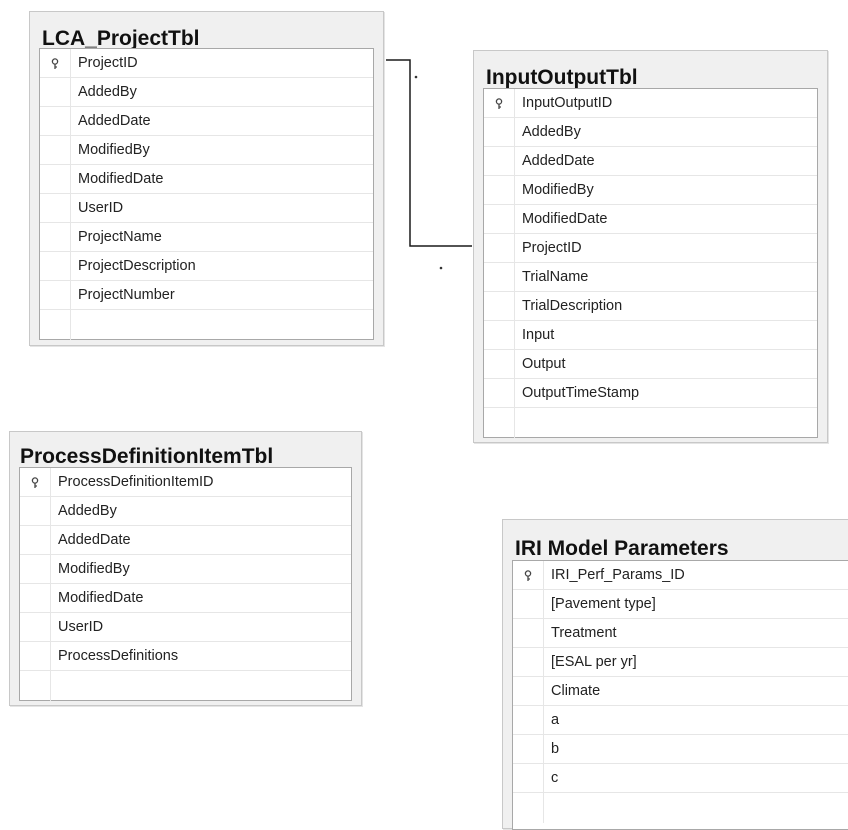 This screenshot has height=830, width=848. Describe the element at coordinates (650, 103) in the screenshot. I see `primary-key-row: InputOutputID` at that location.